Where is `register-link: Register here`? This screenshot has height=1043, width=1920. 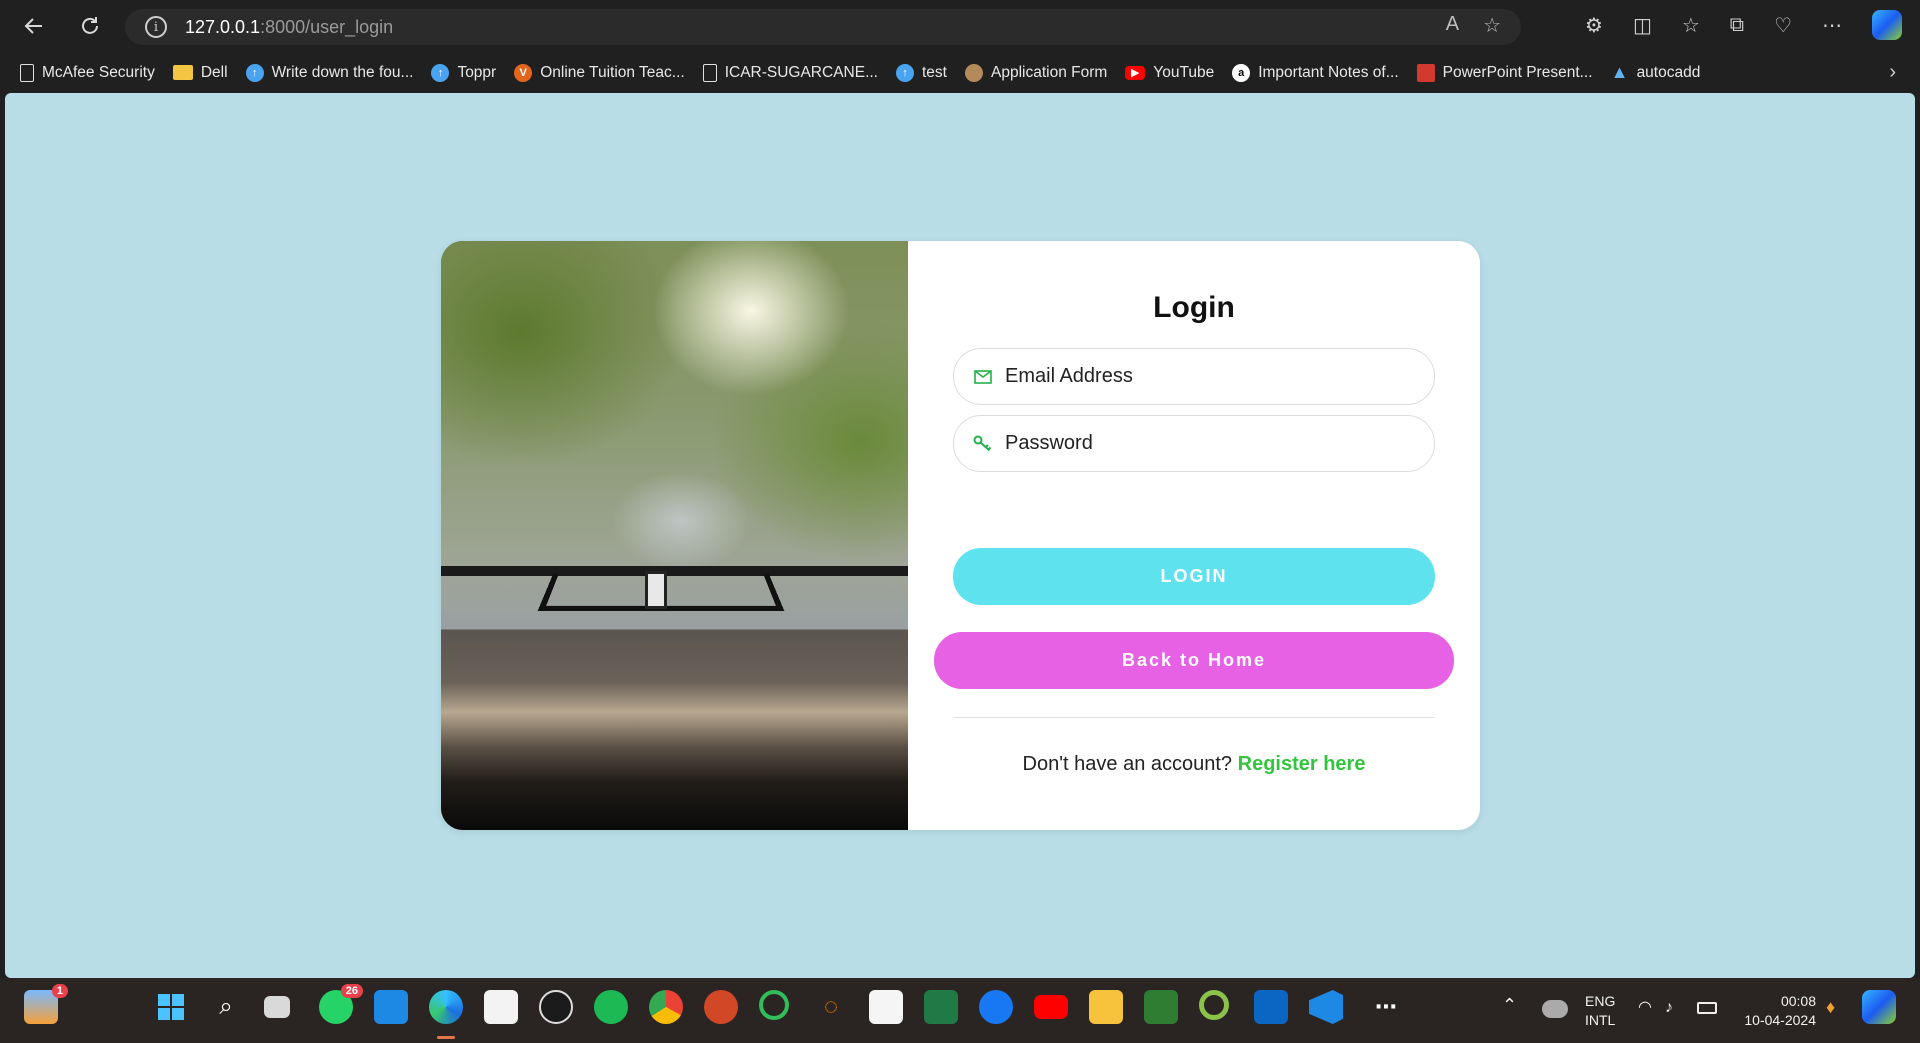 register-link: Register here is located at coordinates (1302, 764).